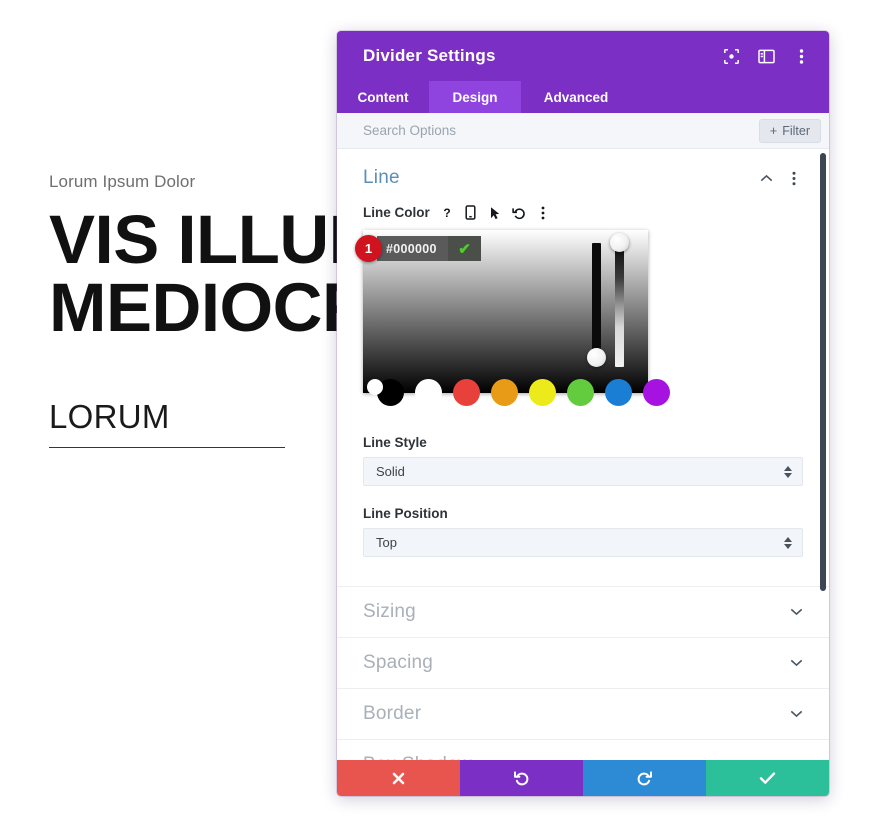 This screenshot has width=880, height=830. What do you see at coordinates (375, 387) in the screenshot?
I see `swatch-pointer-icon` at bounding box center [375, 387].